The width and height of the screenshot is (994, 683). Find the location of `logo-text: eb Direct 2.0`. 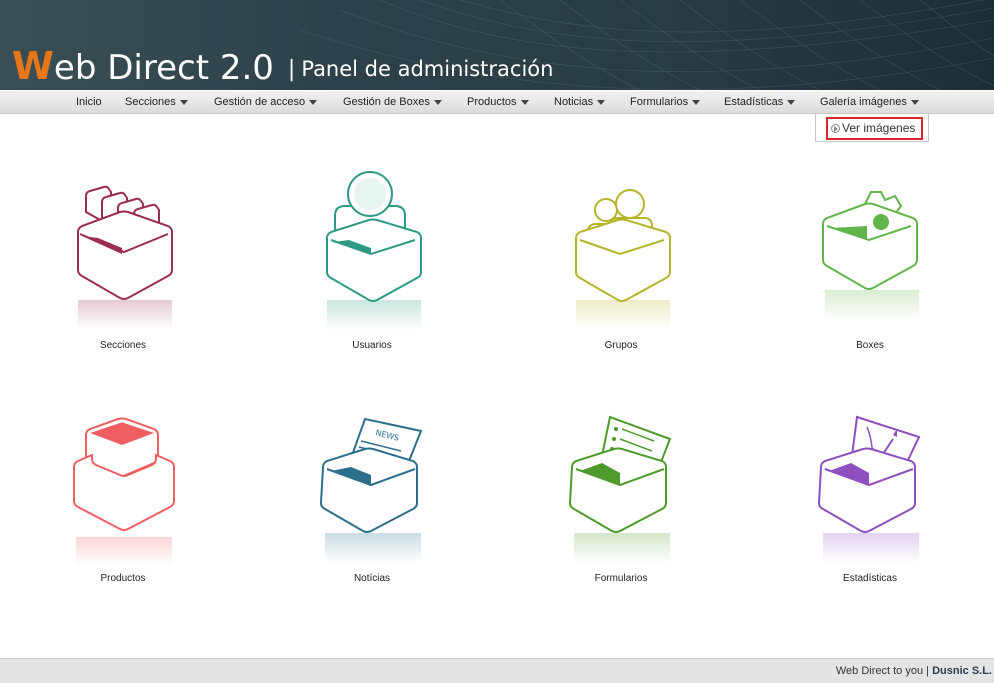

logo-text: eb Direct 2.0 is located at coordinates (163, 68).